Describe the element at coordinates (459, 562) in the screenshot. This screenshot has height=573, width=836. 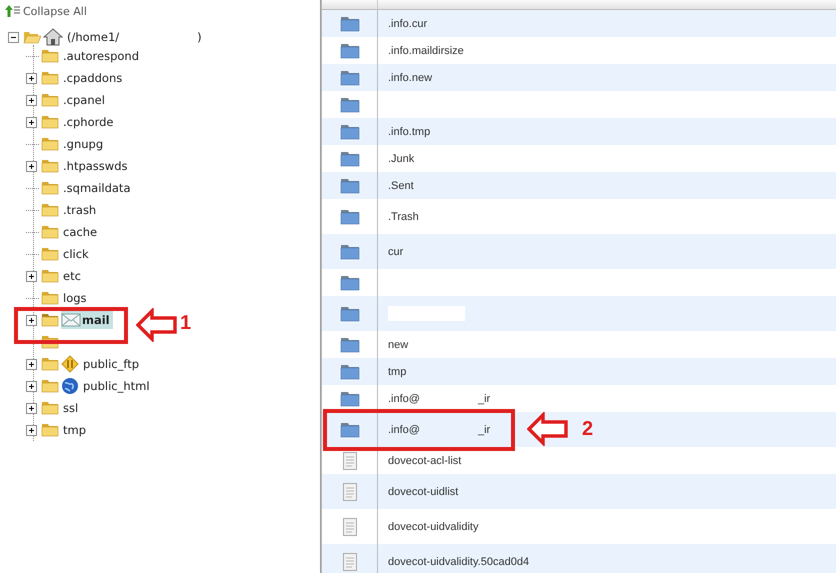
I see `file-name: dovecot-uidvalidity.50cad0d4` at that location.